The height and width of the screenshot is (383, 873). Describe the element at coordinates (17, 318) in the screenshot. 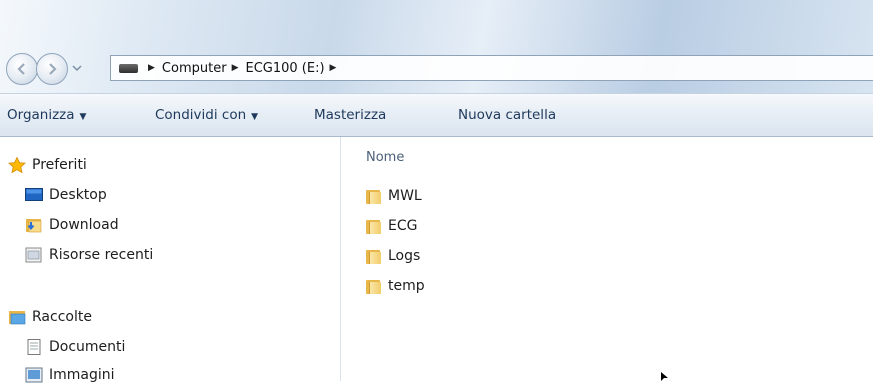

I see `libraries-icon` at that location.